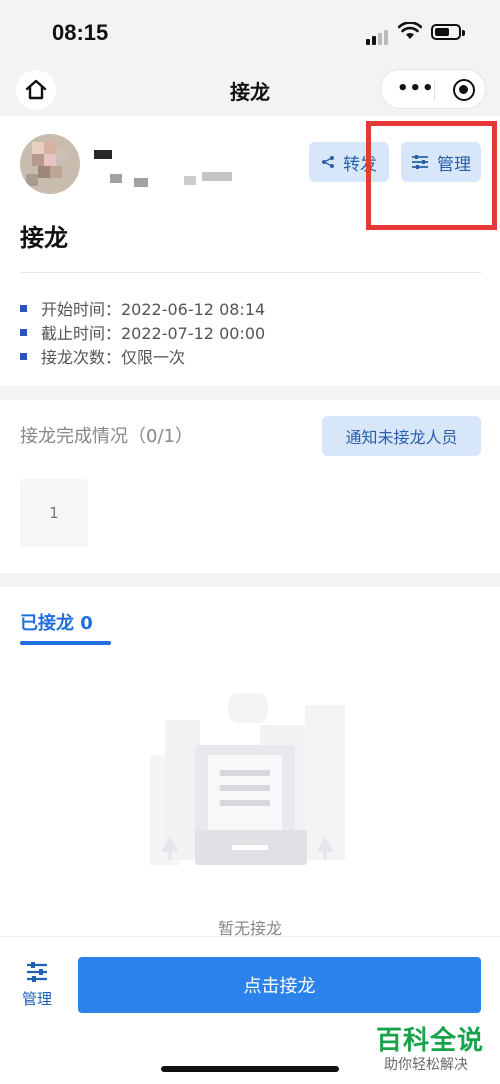 The width and height of the screenshot is (500, 1084). Describe the element at coordinates (142, 332) in the screenshot. I see `info-end-time: 截止时间：2022-07-12 00:00` at that location.